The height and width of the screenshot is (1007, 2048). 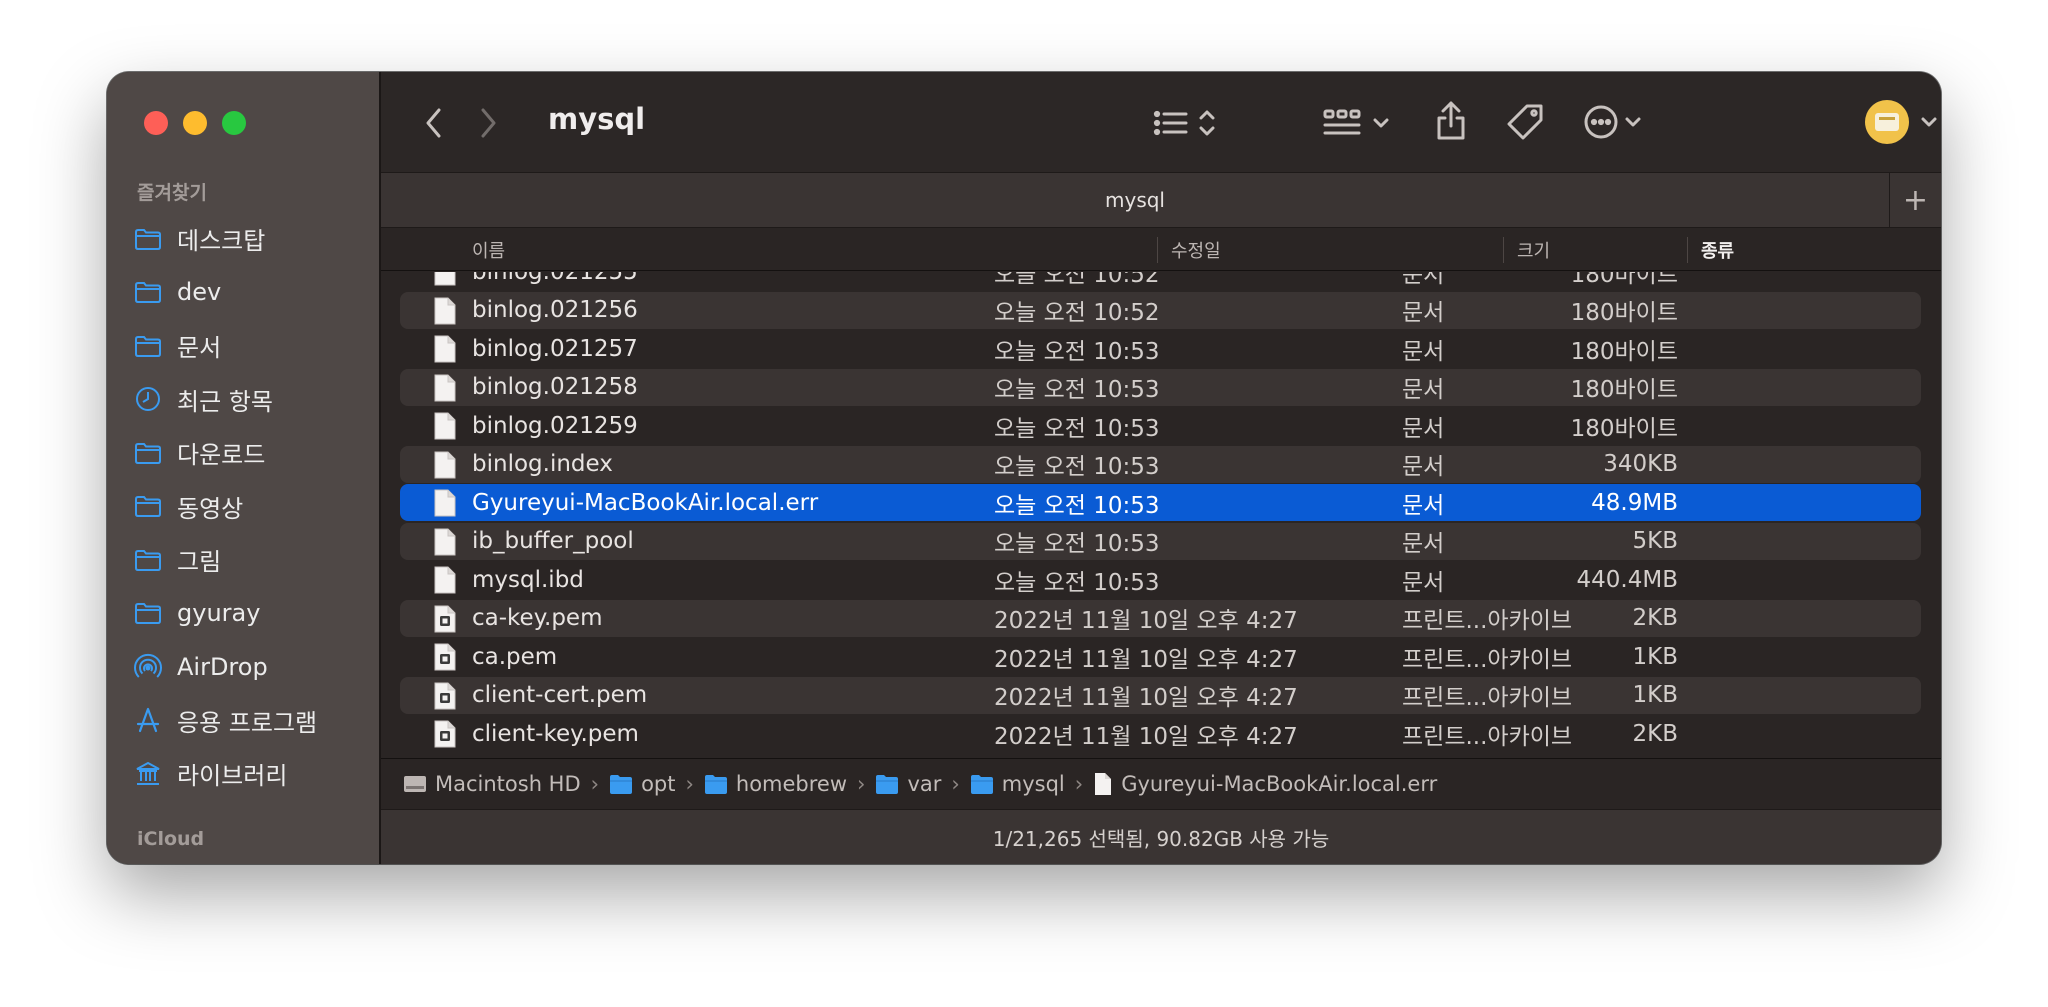 I want to click on sidebar-item: 그림, so click(x=253, y=560).